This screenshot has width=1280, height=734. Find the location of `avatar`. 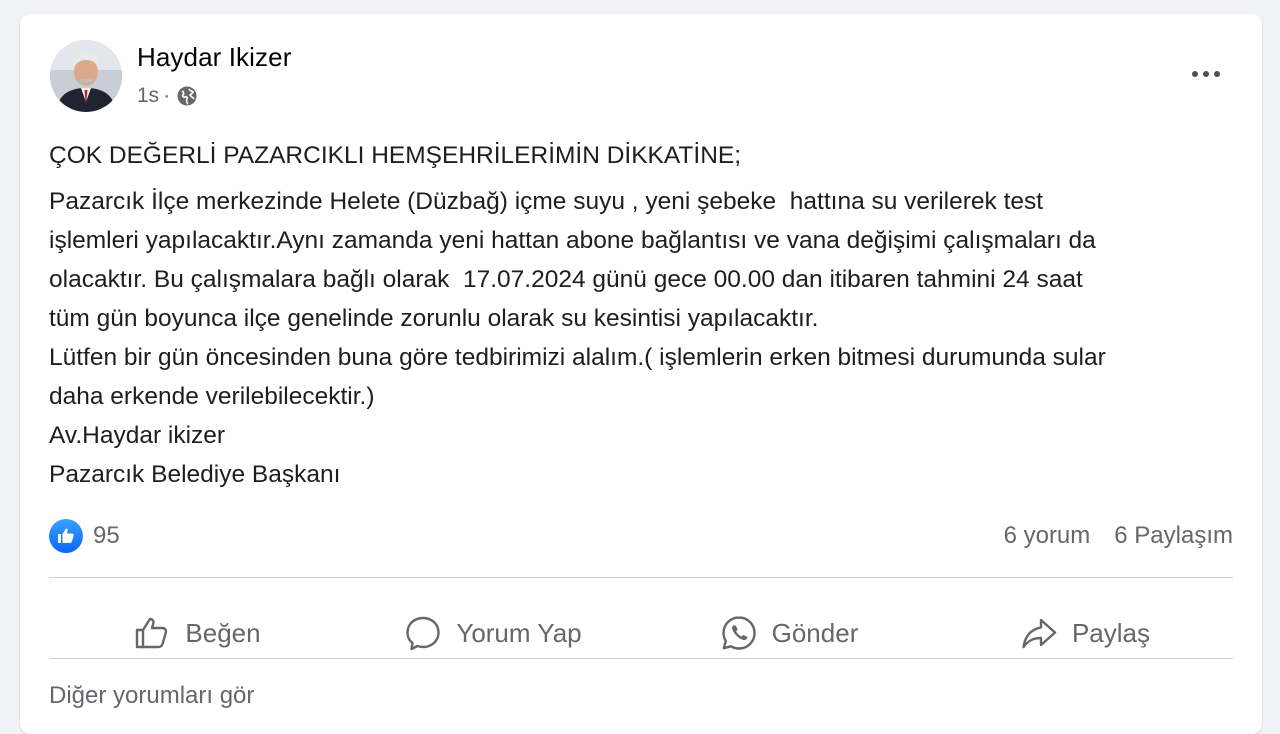

avatar is located at coordinates (86, 76).